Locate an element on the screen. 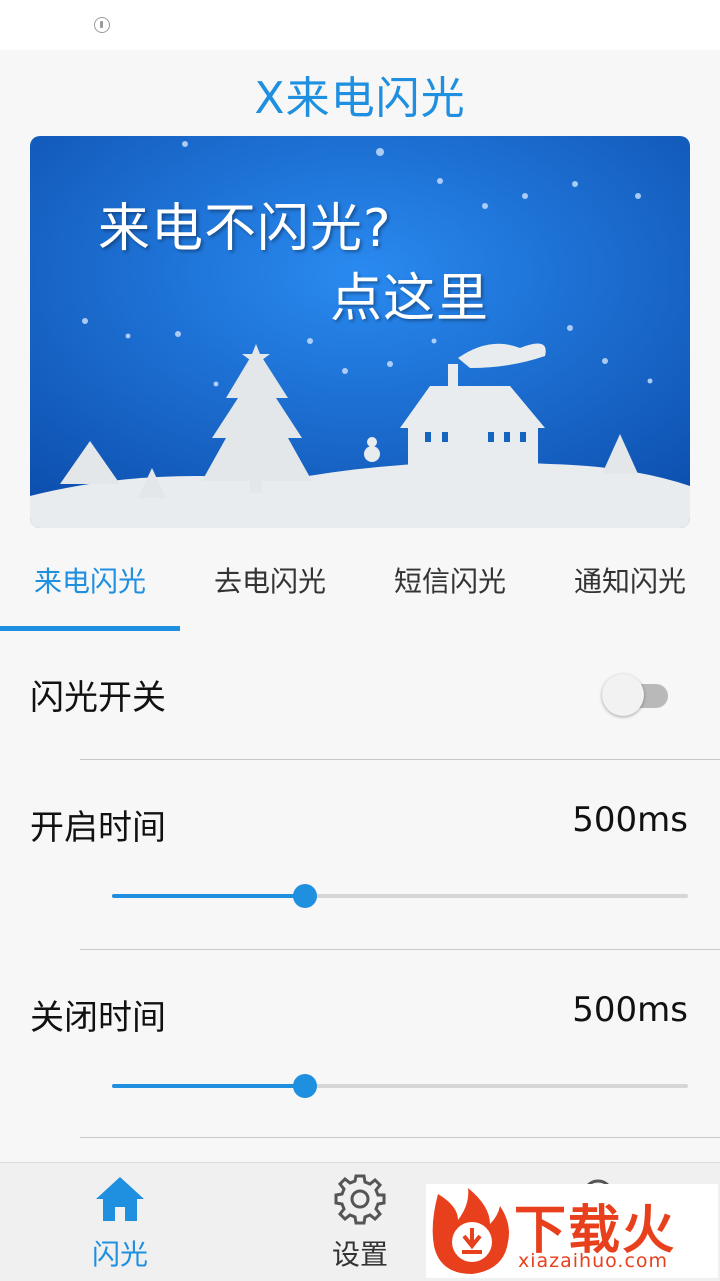 This screenshot has width=720, height=1281. banner-subheadline: 点这里 is located at coordinates (410, 299).